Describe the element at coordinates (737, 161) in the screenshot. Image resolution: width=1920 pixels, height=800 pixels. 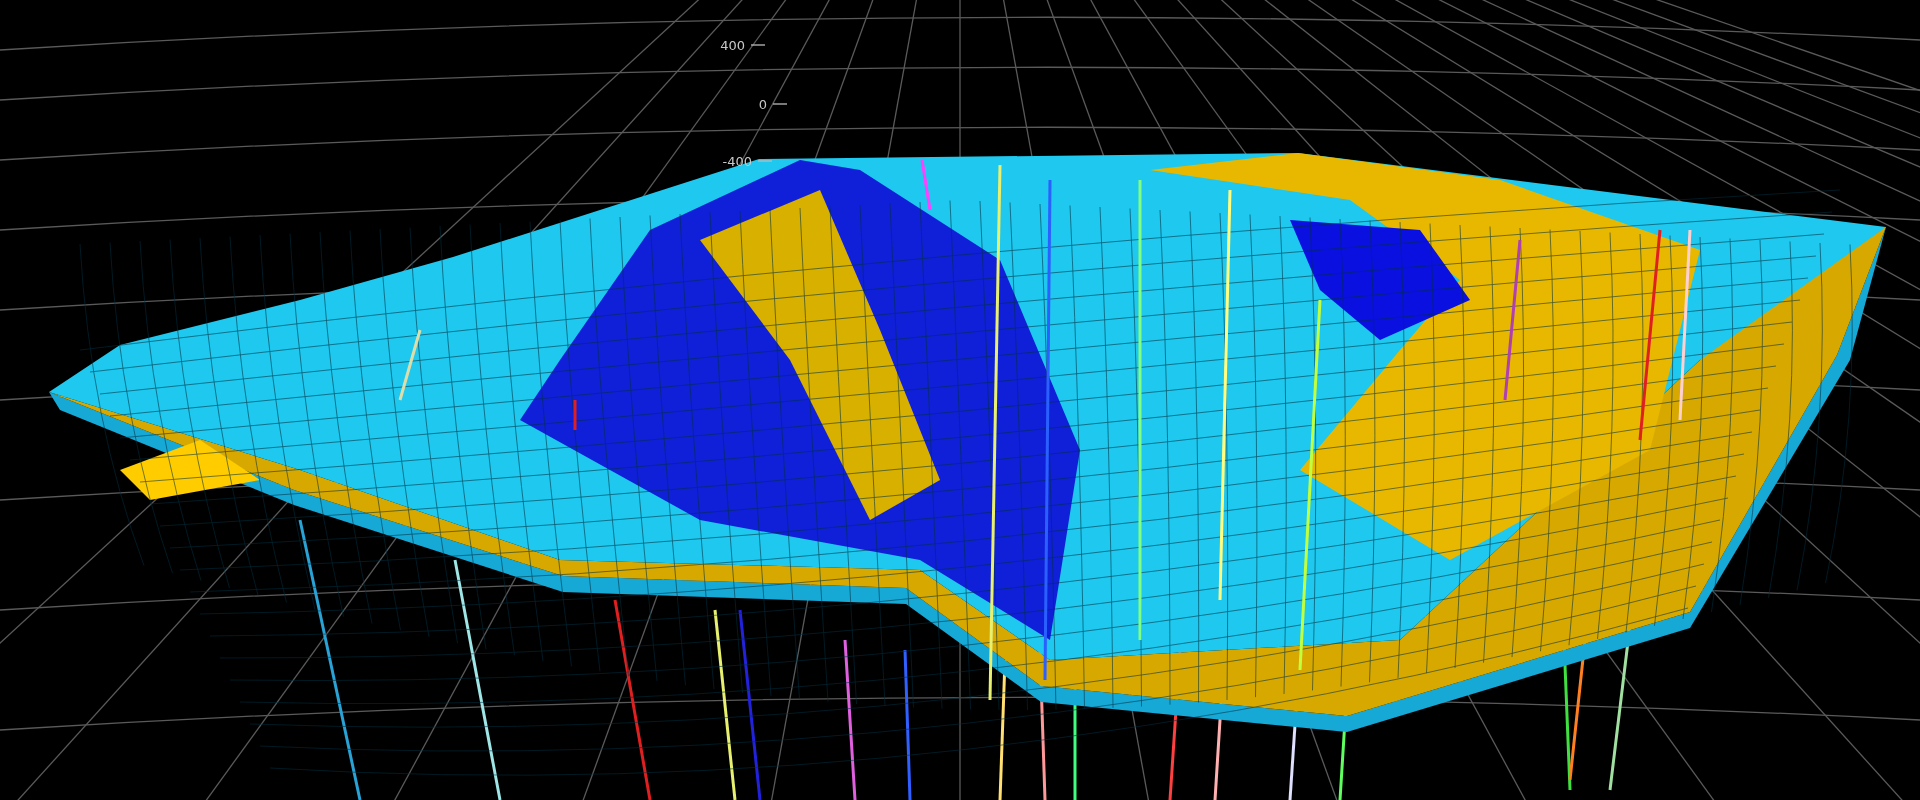
I see `axis-tick-label: -400` at that location.